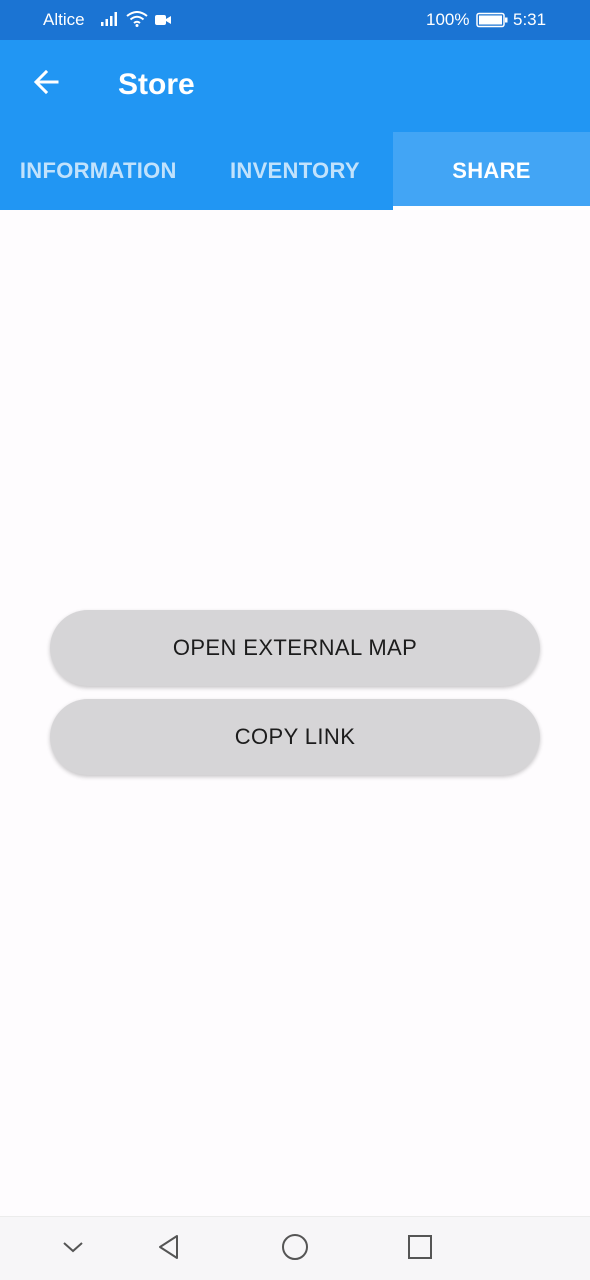 Image resolution: width=590 pixels, height=1280 pixels. What do you see at coordinates (448, 19) in the screenshot?
I see `battery-percent: 100%` at bounding box center [448, 19].